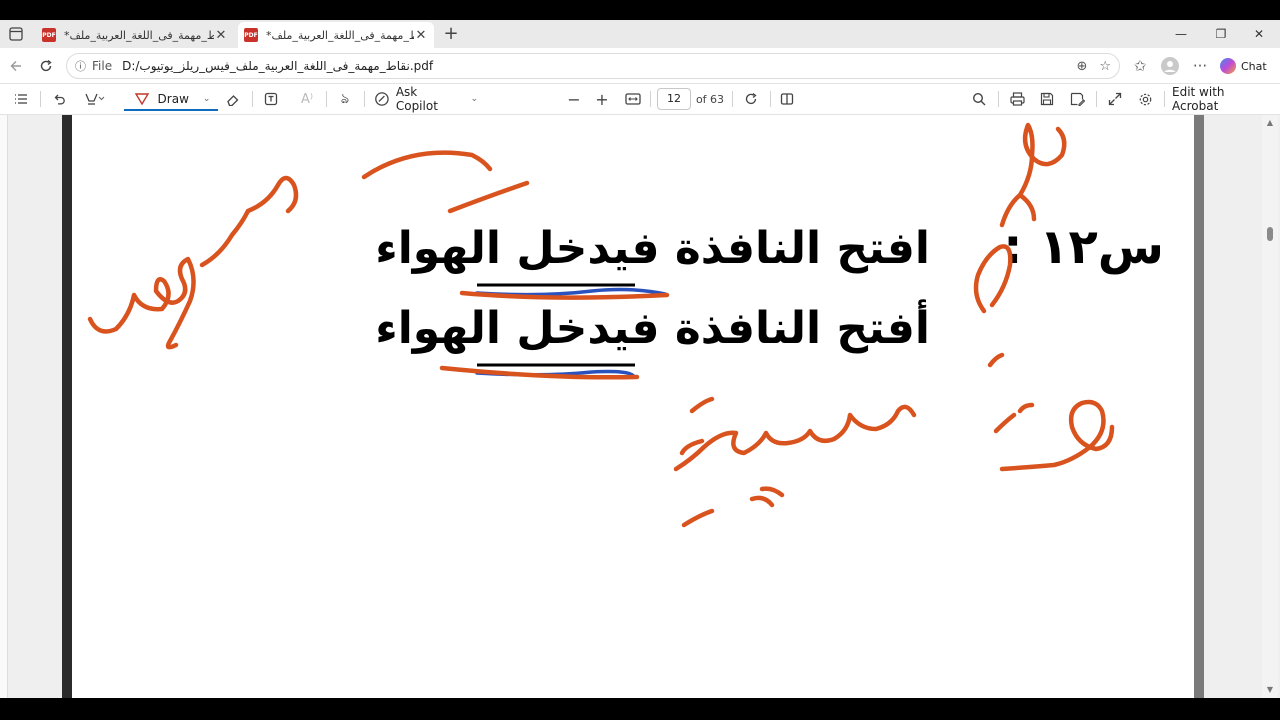 The height and width of the screenshot is (720, 1280). What do you see at coordinates (633, 99) in the screenshot?
I see `fit-width-icon` at bounding box center [633, 99].